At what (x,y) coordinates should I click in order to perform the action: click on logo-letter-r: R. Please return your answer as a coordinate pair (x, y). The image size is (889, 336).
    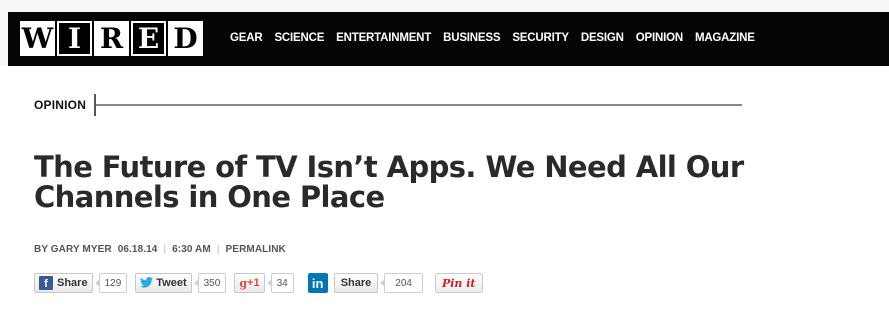
    Looking at the image, I should click on (111, 38).